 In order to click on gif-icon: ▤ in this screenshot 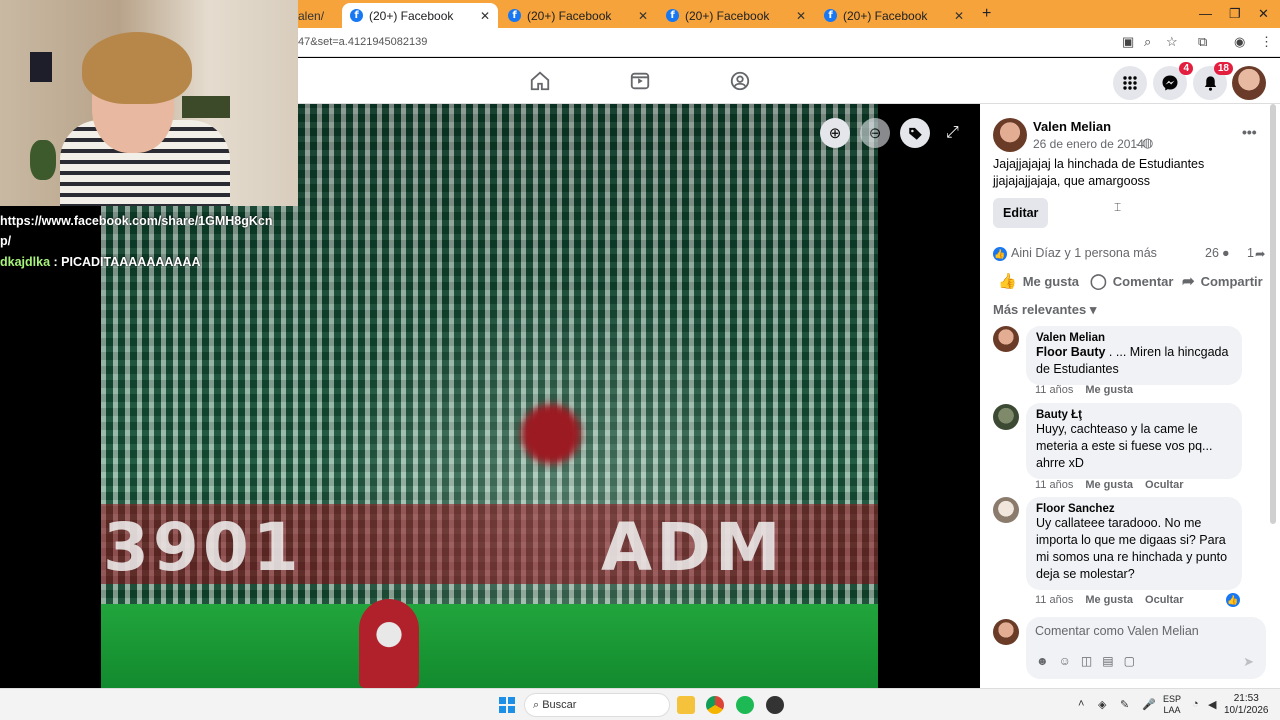, I will do `click(1107, 661)`.